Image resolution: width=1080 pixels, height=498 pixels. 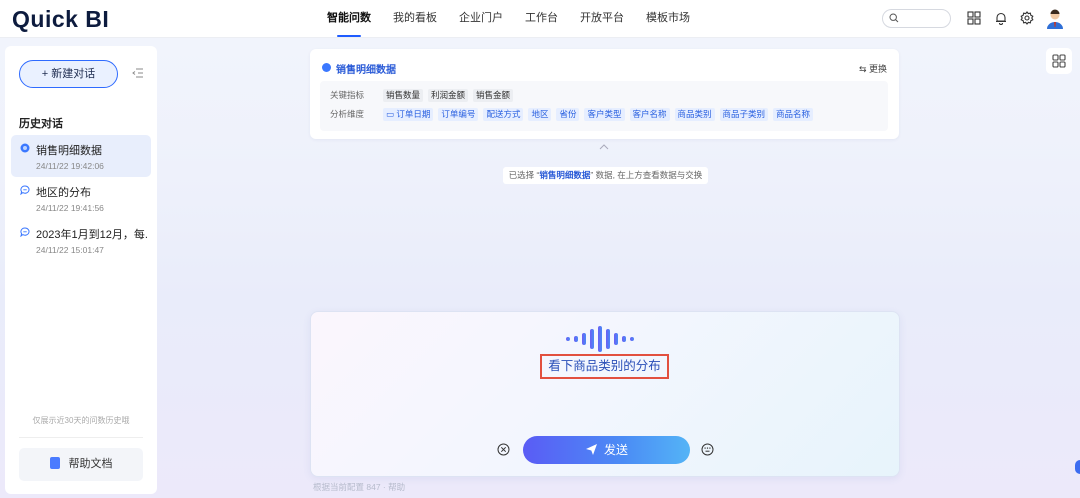 I want to click on history-item-date: 24/11/22 19:41:56, so click(x=70, y=208).